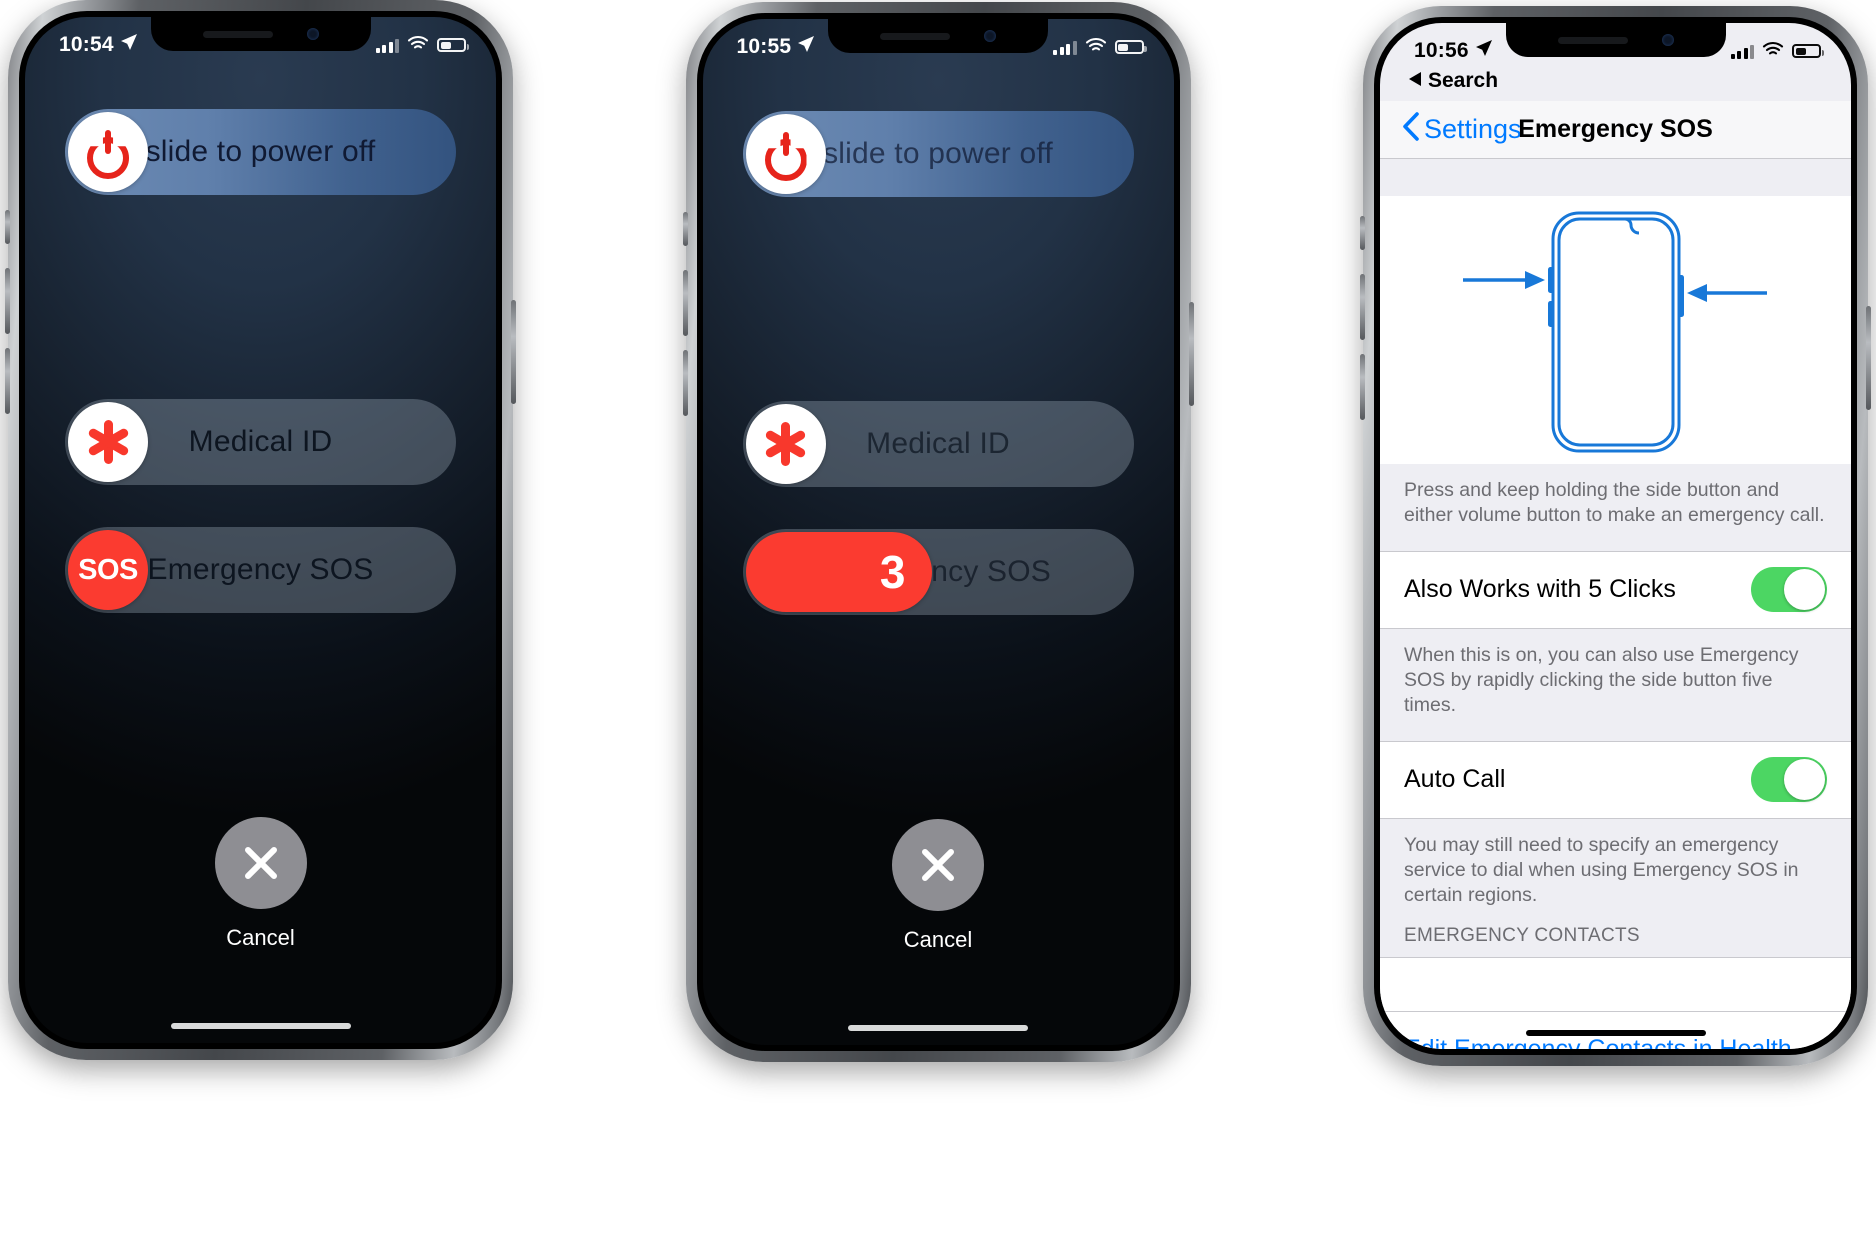 The height and width of the screenshot is (1234, 1876). I want to click on emergency-sos-slider: SOS Emergency SOS, so click(260, 570).